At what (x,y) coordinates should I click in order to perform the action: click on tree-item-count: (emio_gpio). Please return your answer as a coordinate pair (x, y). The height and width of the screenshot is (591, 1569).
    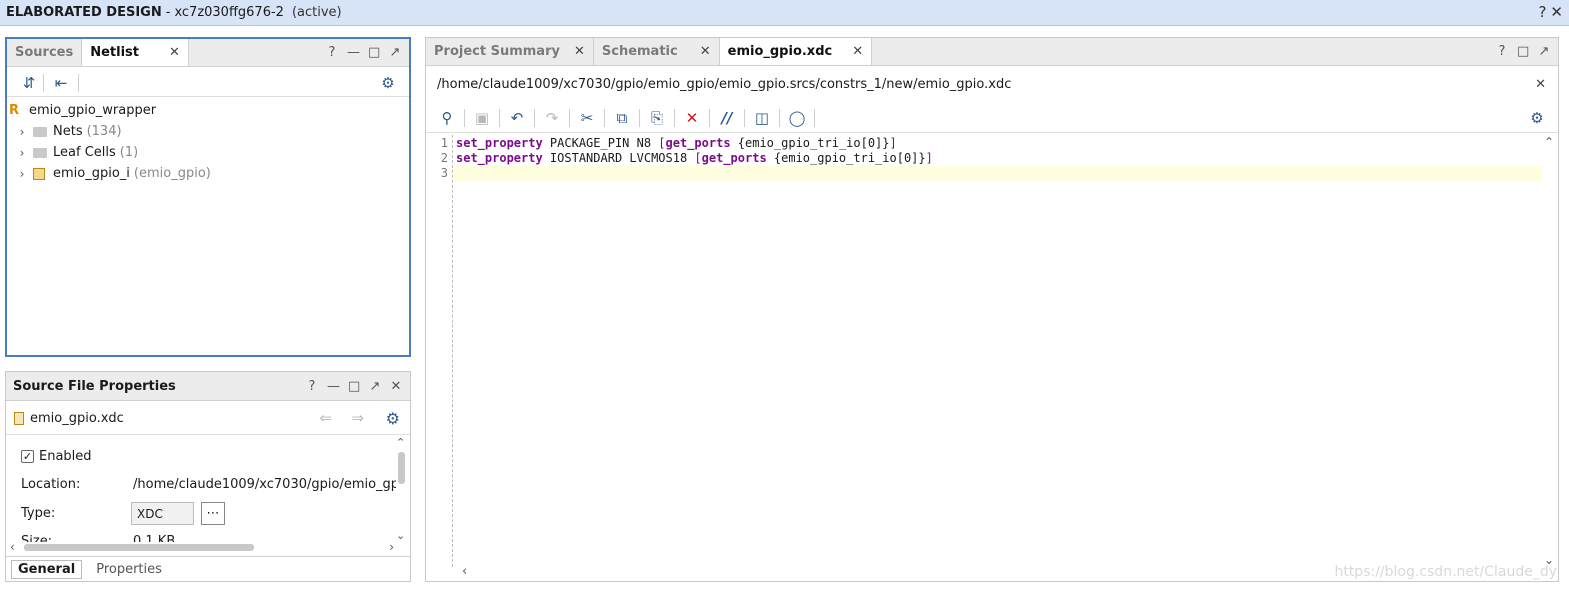
    Looking at the image, I should click on (172, 173).